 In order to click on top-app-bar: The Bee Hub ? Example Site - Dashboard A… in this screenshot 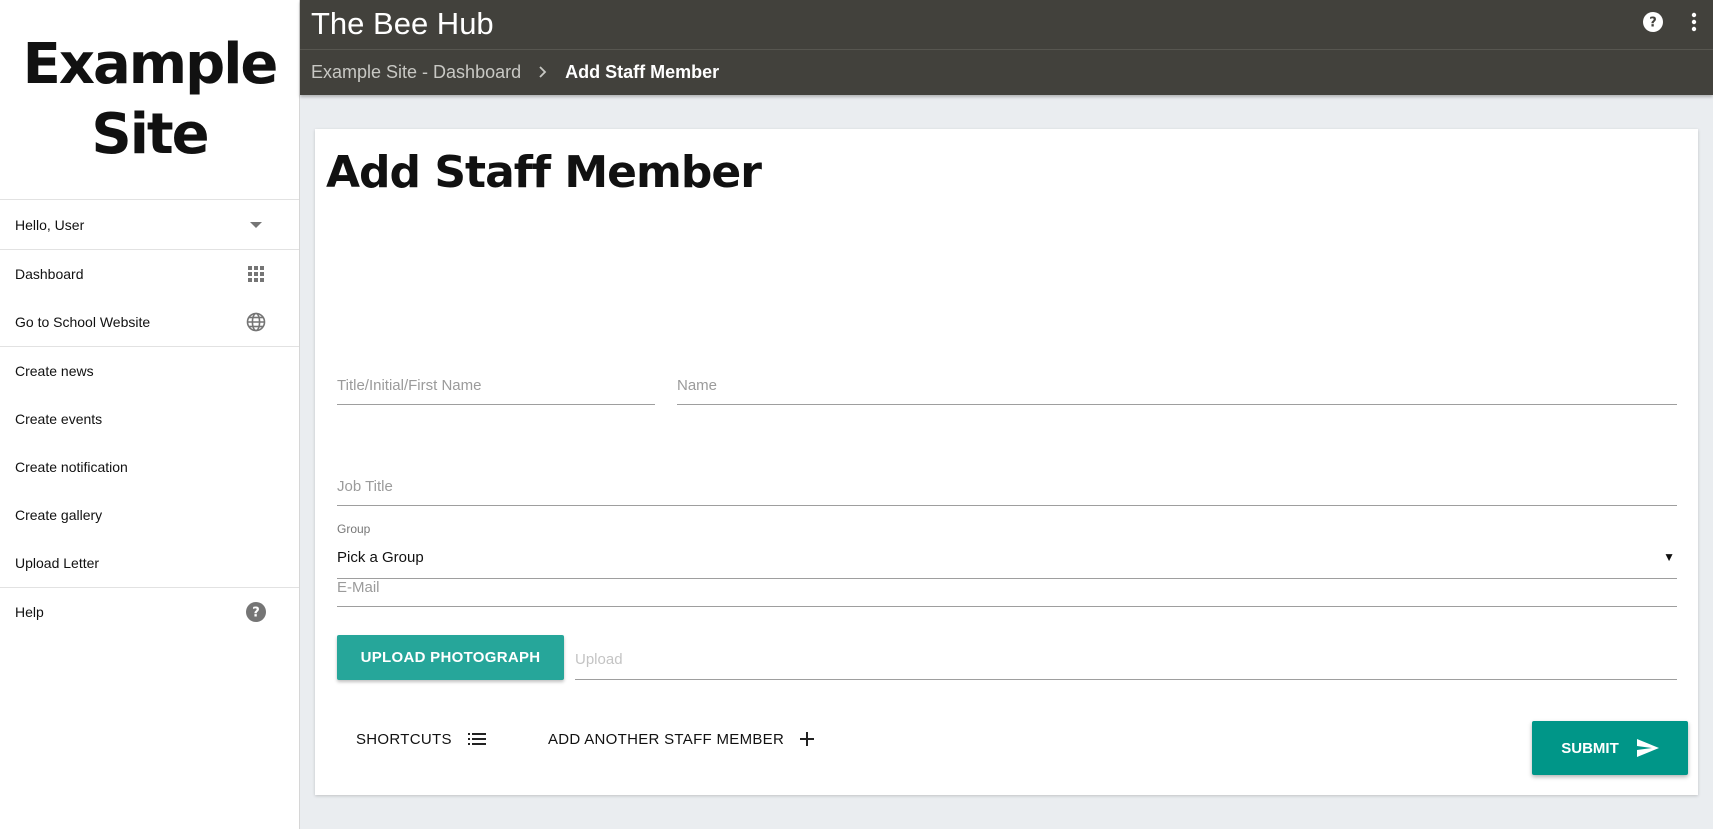, I will do `click(1006, 47)`.